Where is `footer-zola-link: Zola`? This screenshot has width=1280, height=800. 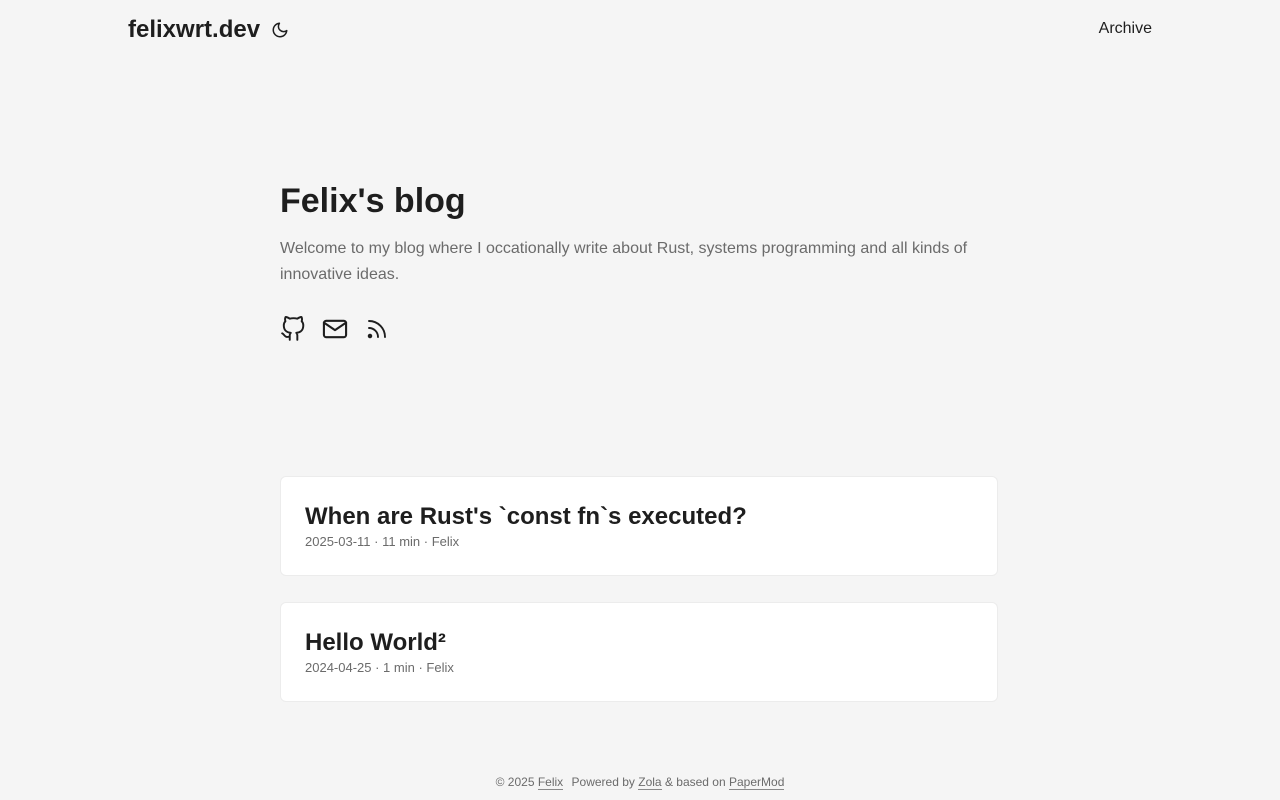
footer-zola-link: Zola is located at coordinates (650, 782).